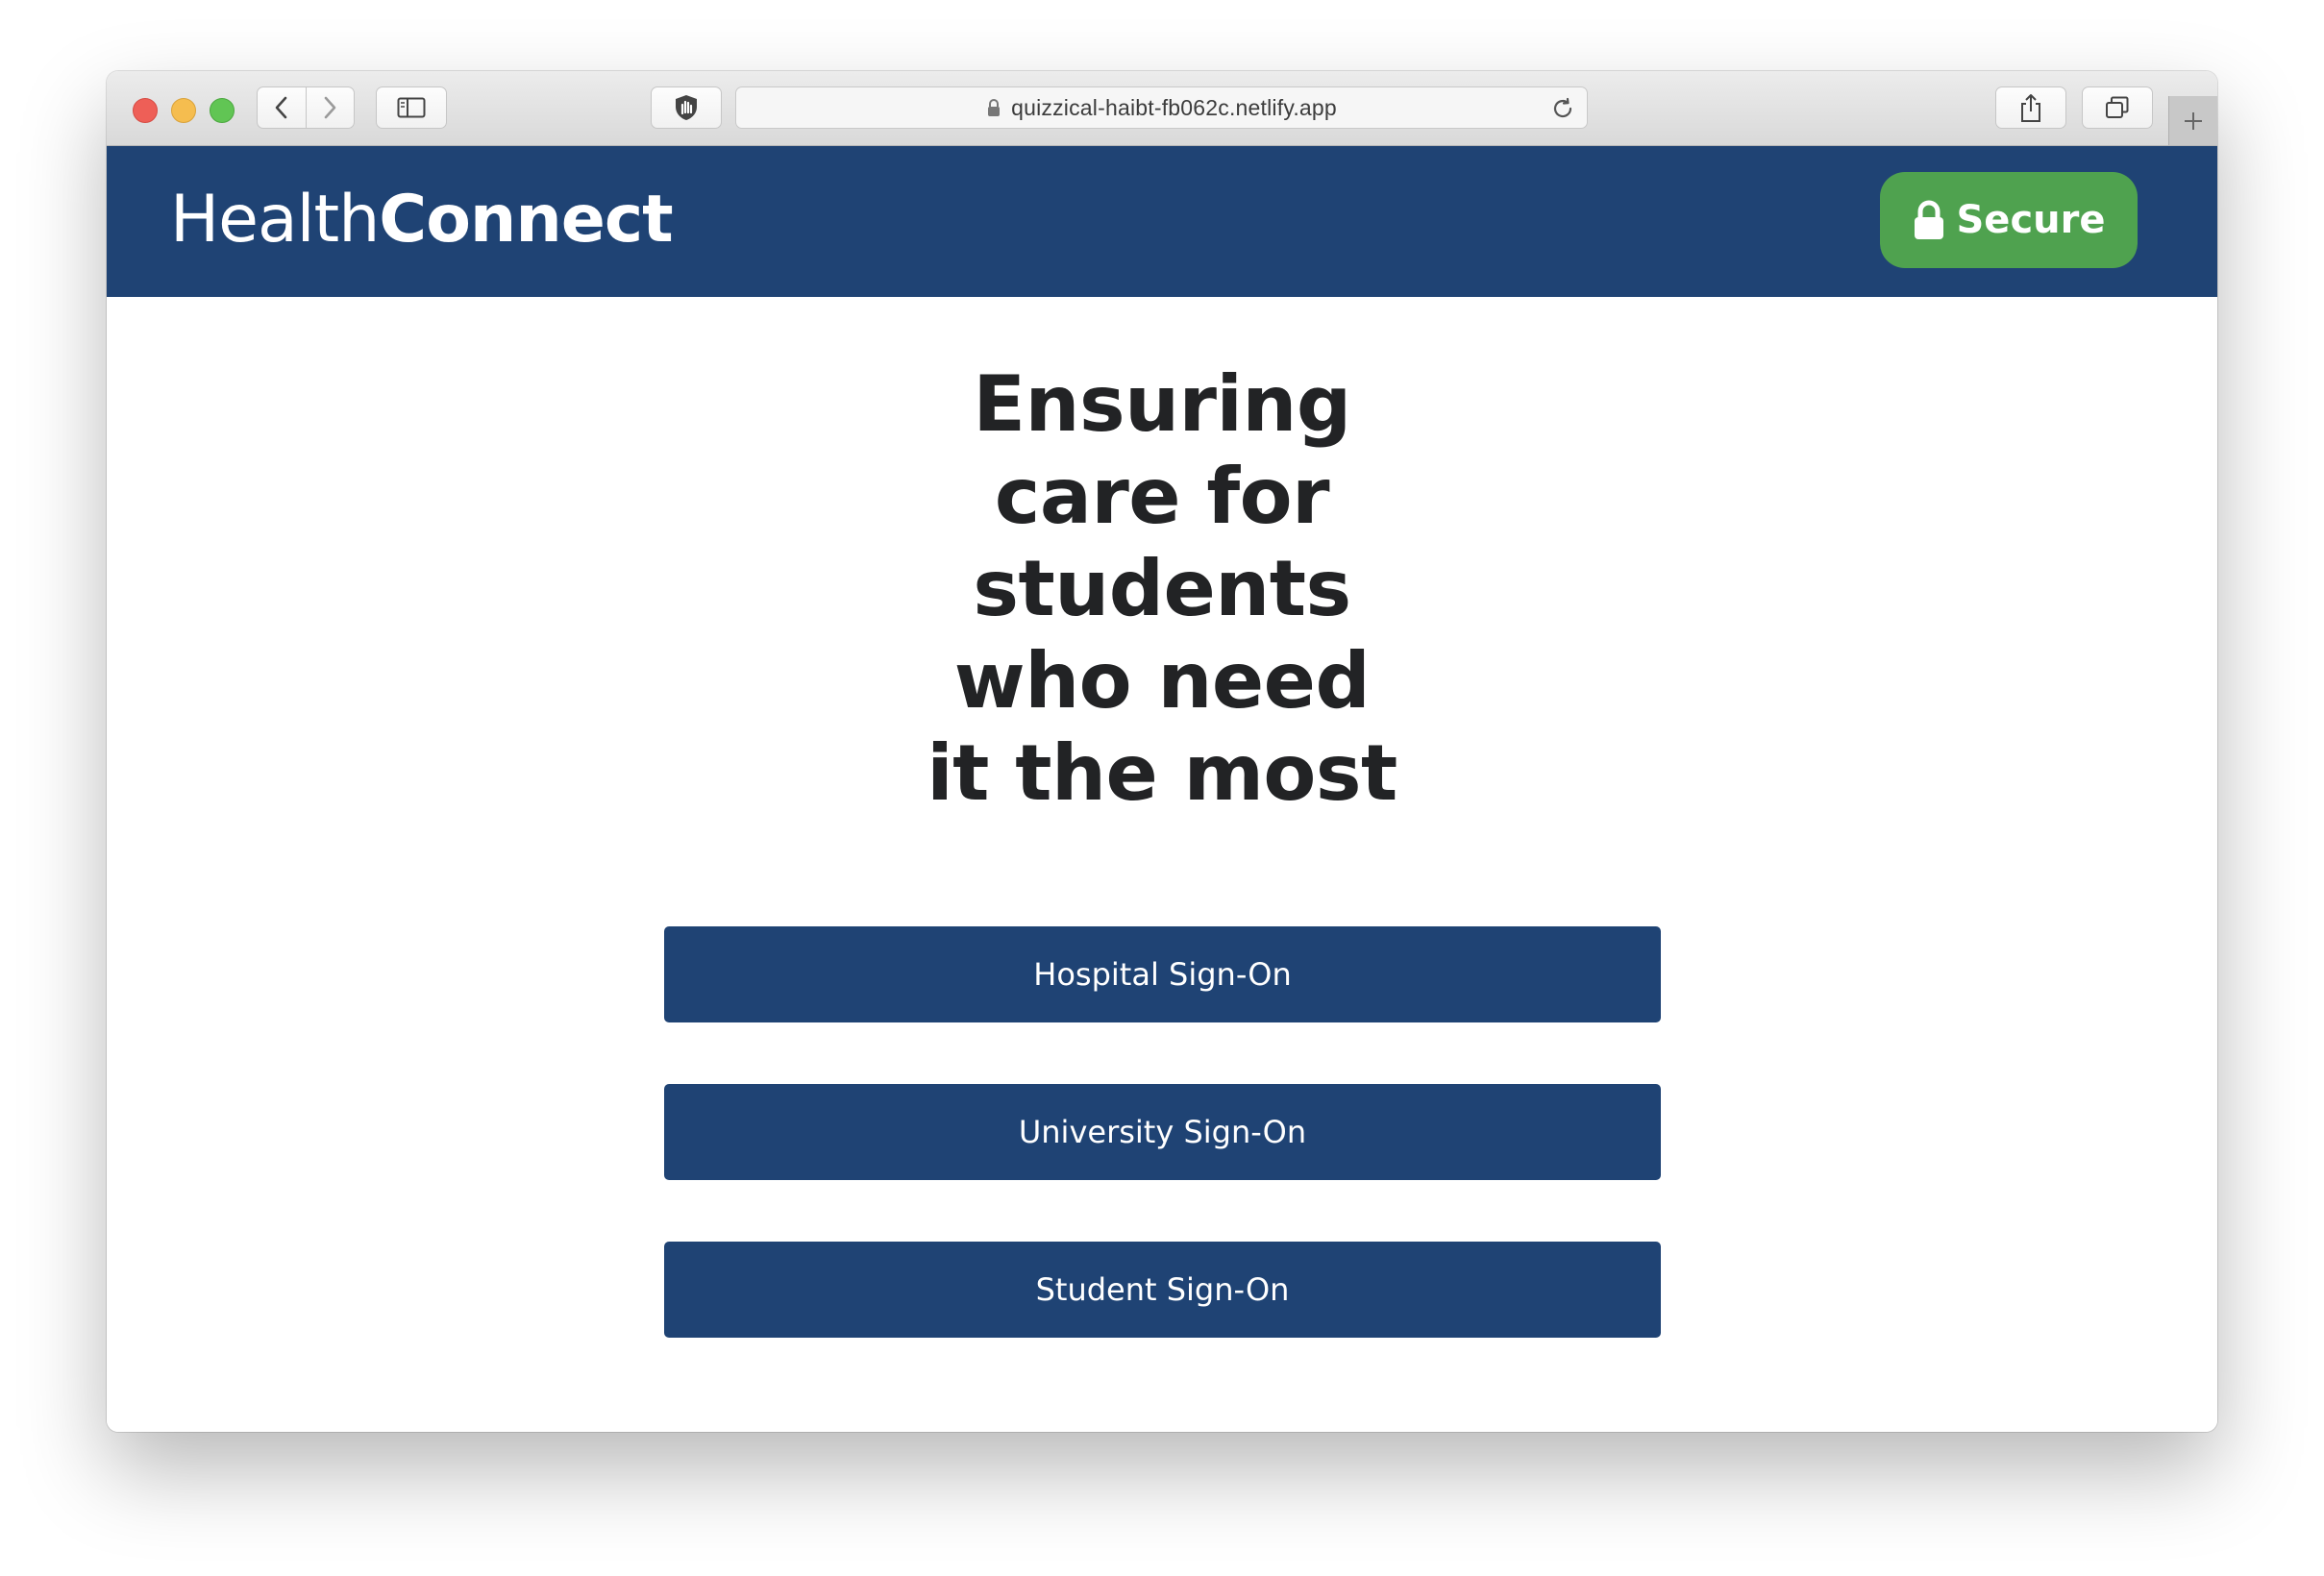 This screenshot has height=1576, width=2324. I want to click on brand-text-bold: Connect, so click(526, 220).